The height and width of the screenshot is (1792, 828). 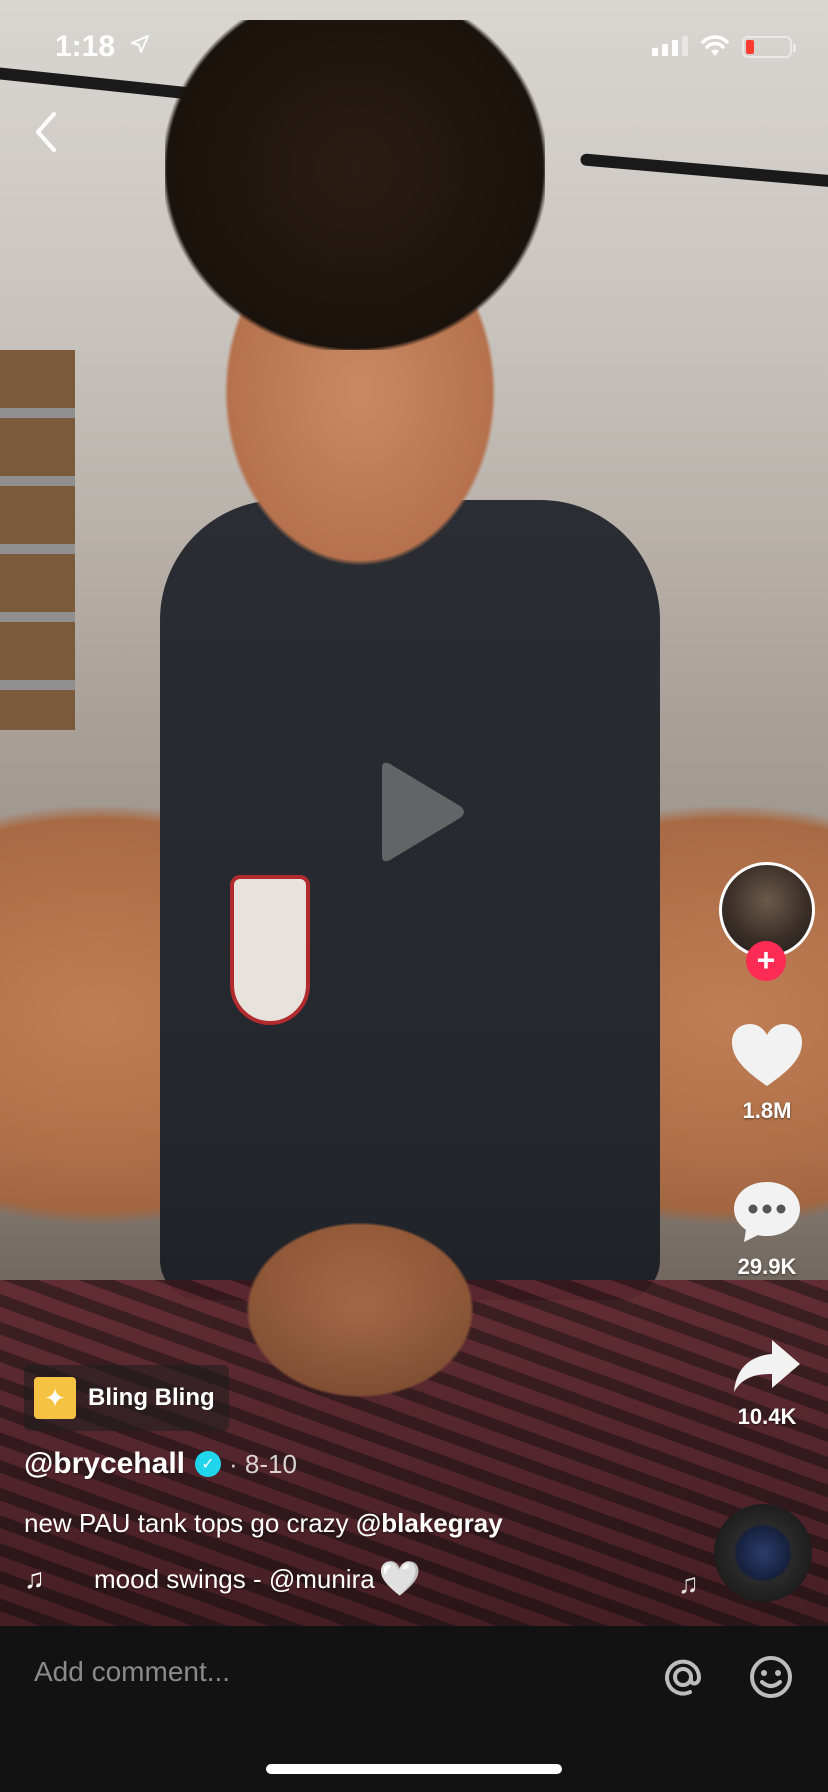 I want to click on home-indicator, so click(x=414, y=1769).